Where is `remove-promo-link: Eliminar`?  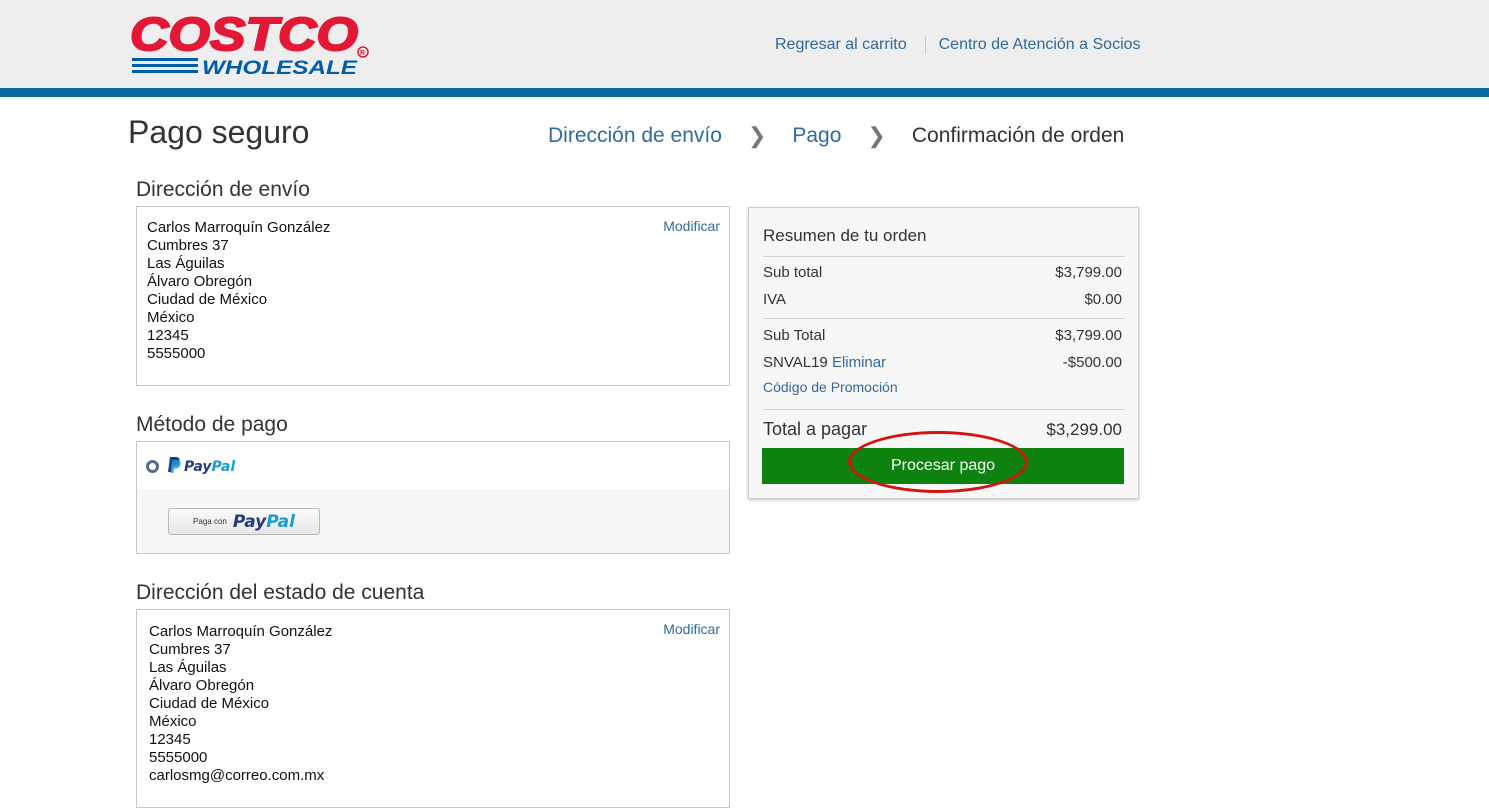 remove-promo-link: Eliminar is located at coordinates (859, 362).